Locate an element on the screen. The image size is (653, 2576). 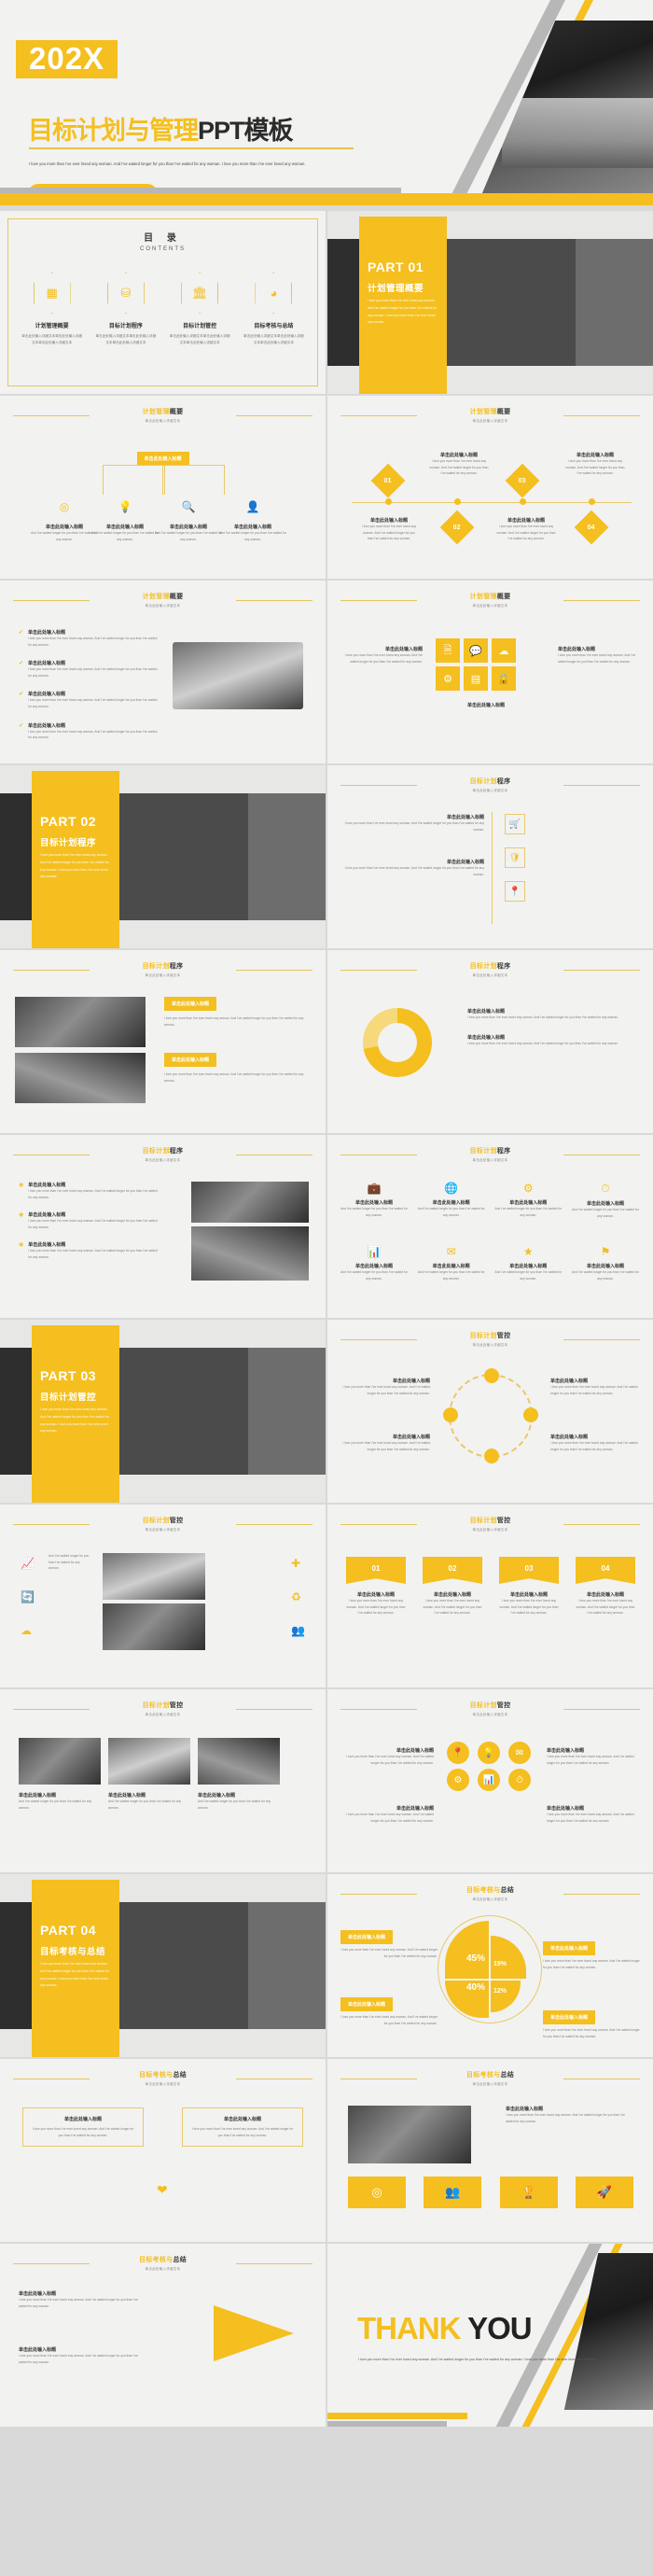
tree-icon-wrap: 📍 is located at coordinates (515, 891).